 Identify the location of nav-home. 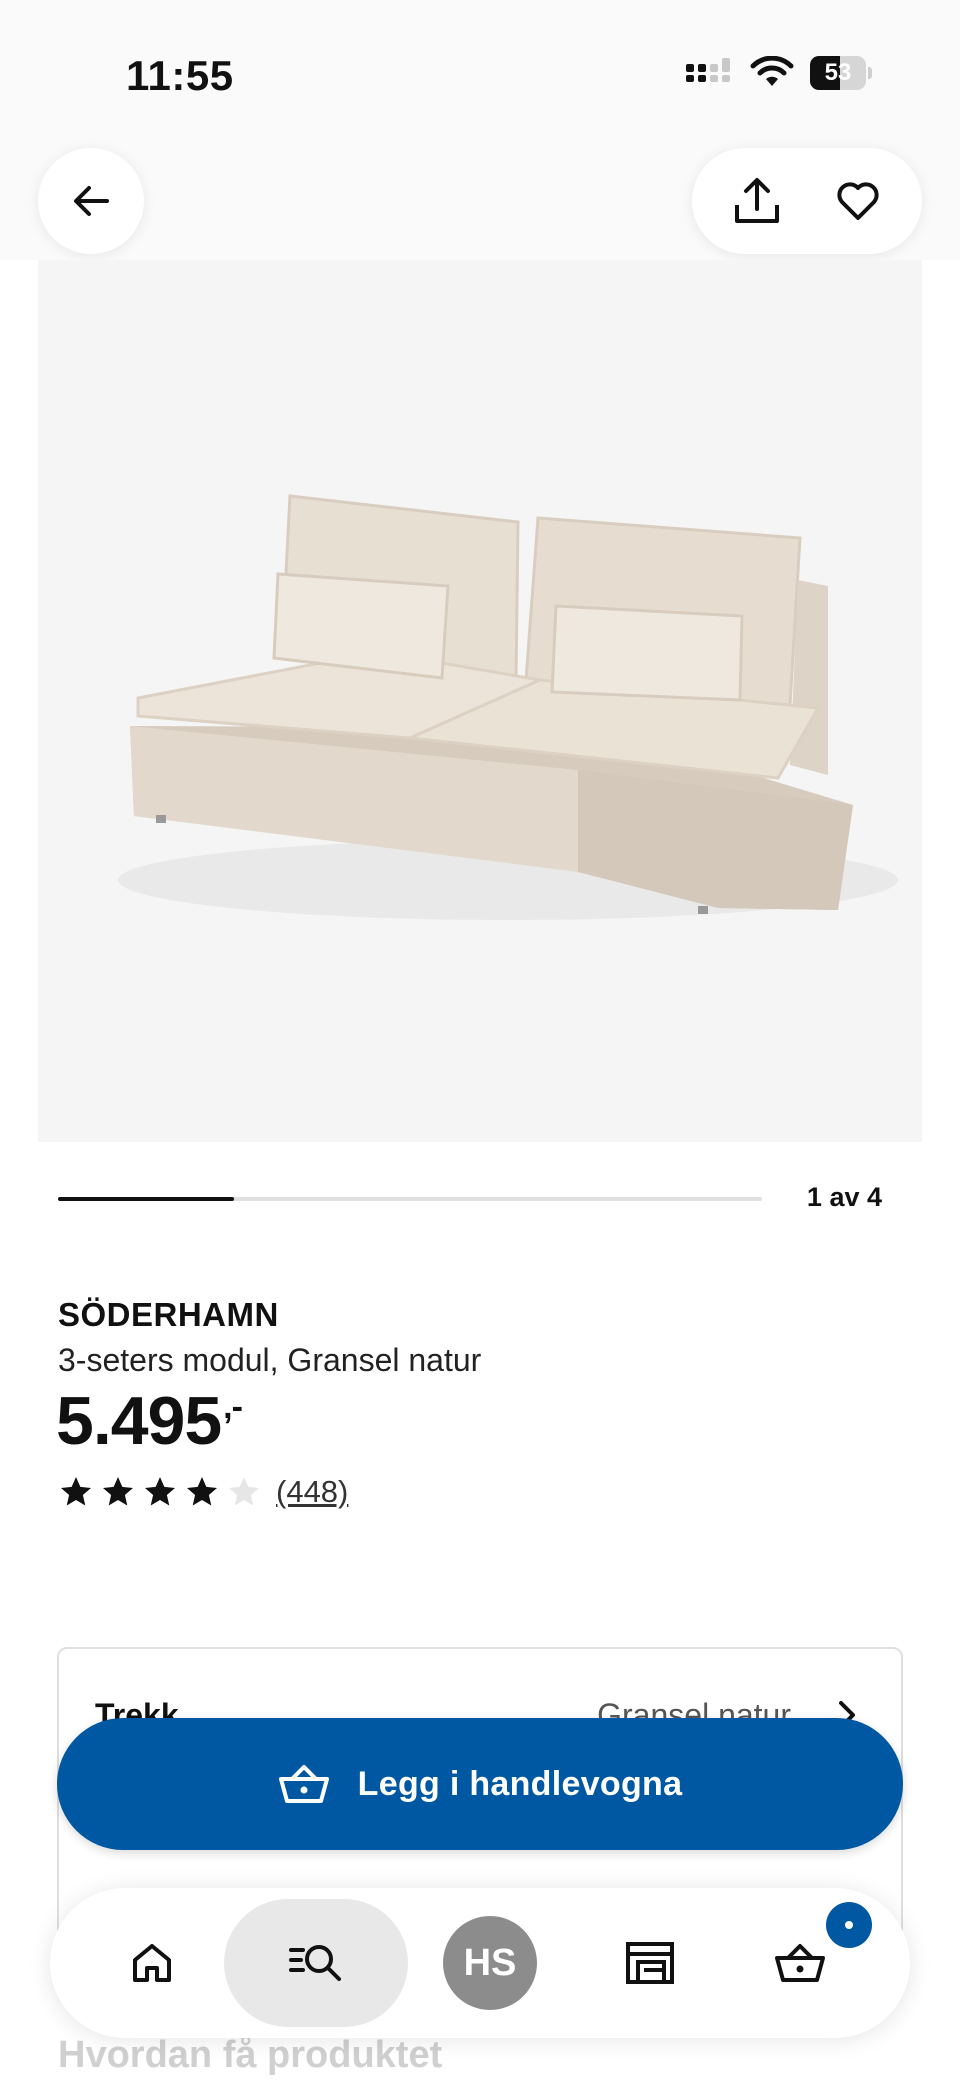
(152, 1963).